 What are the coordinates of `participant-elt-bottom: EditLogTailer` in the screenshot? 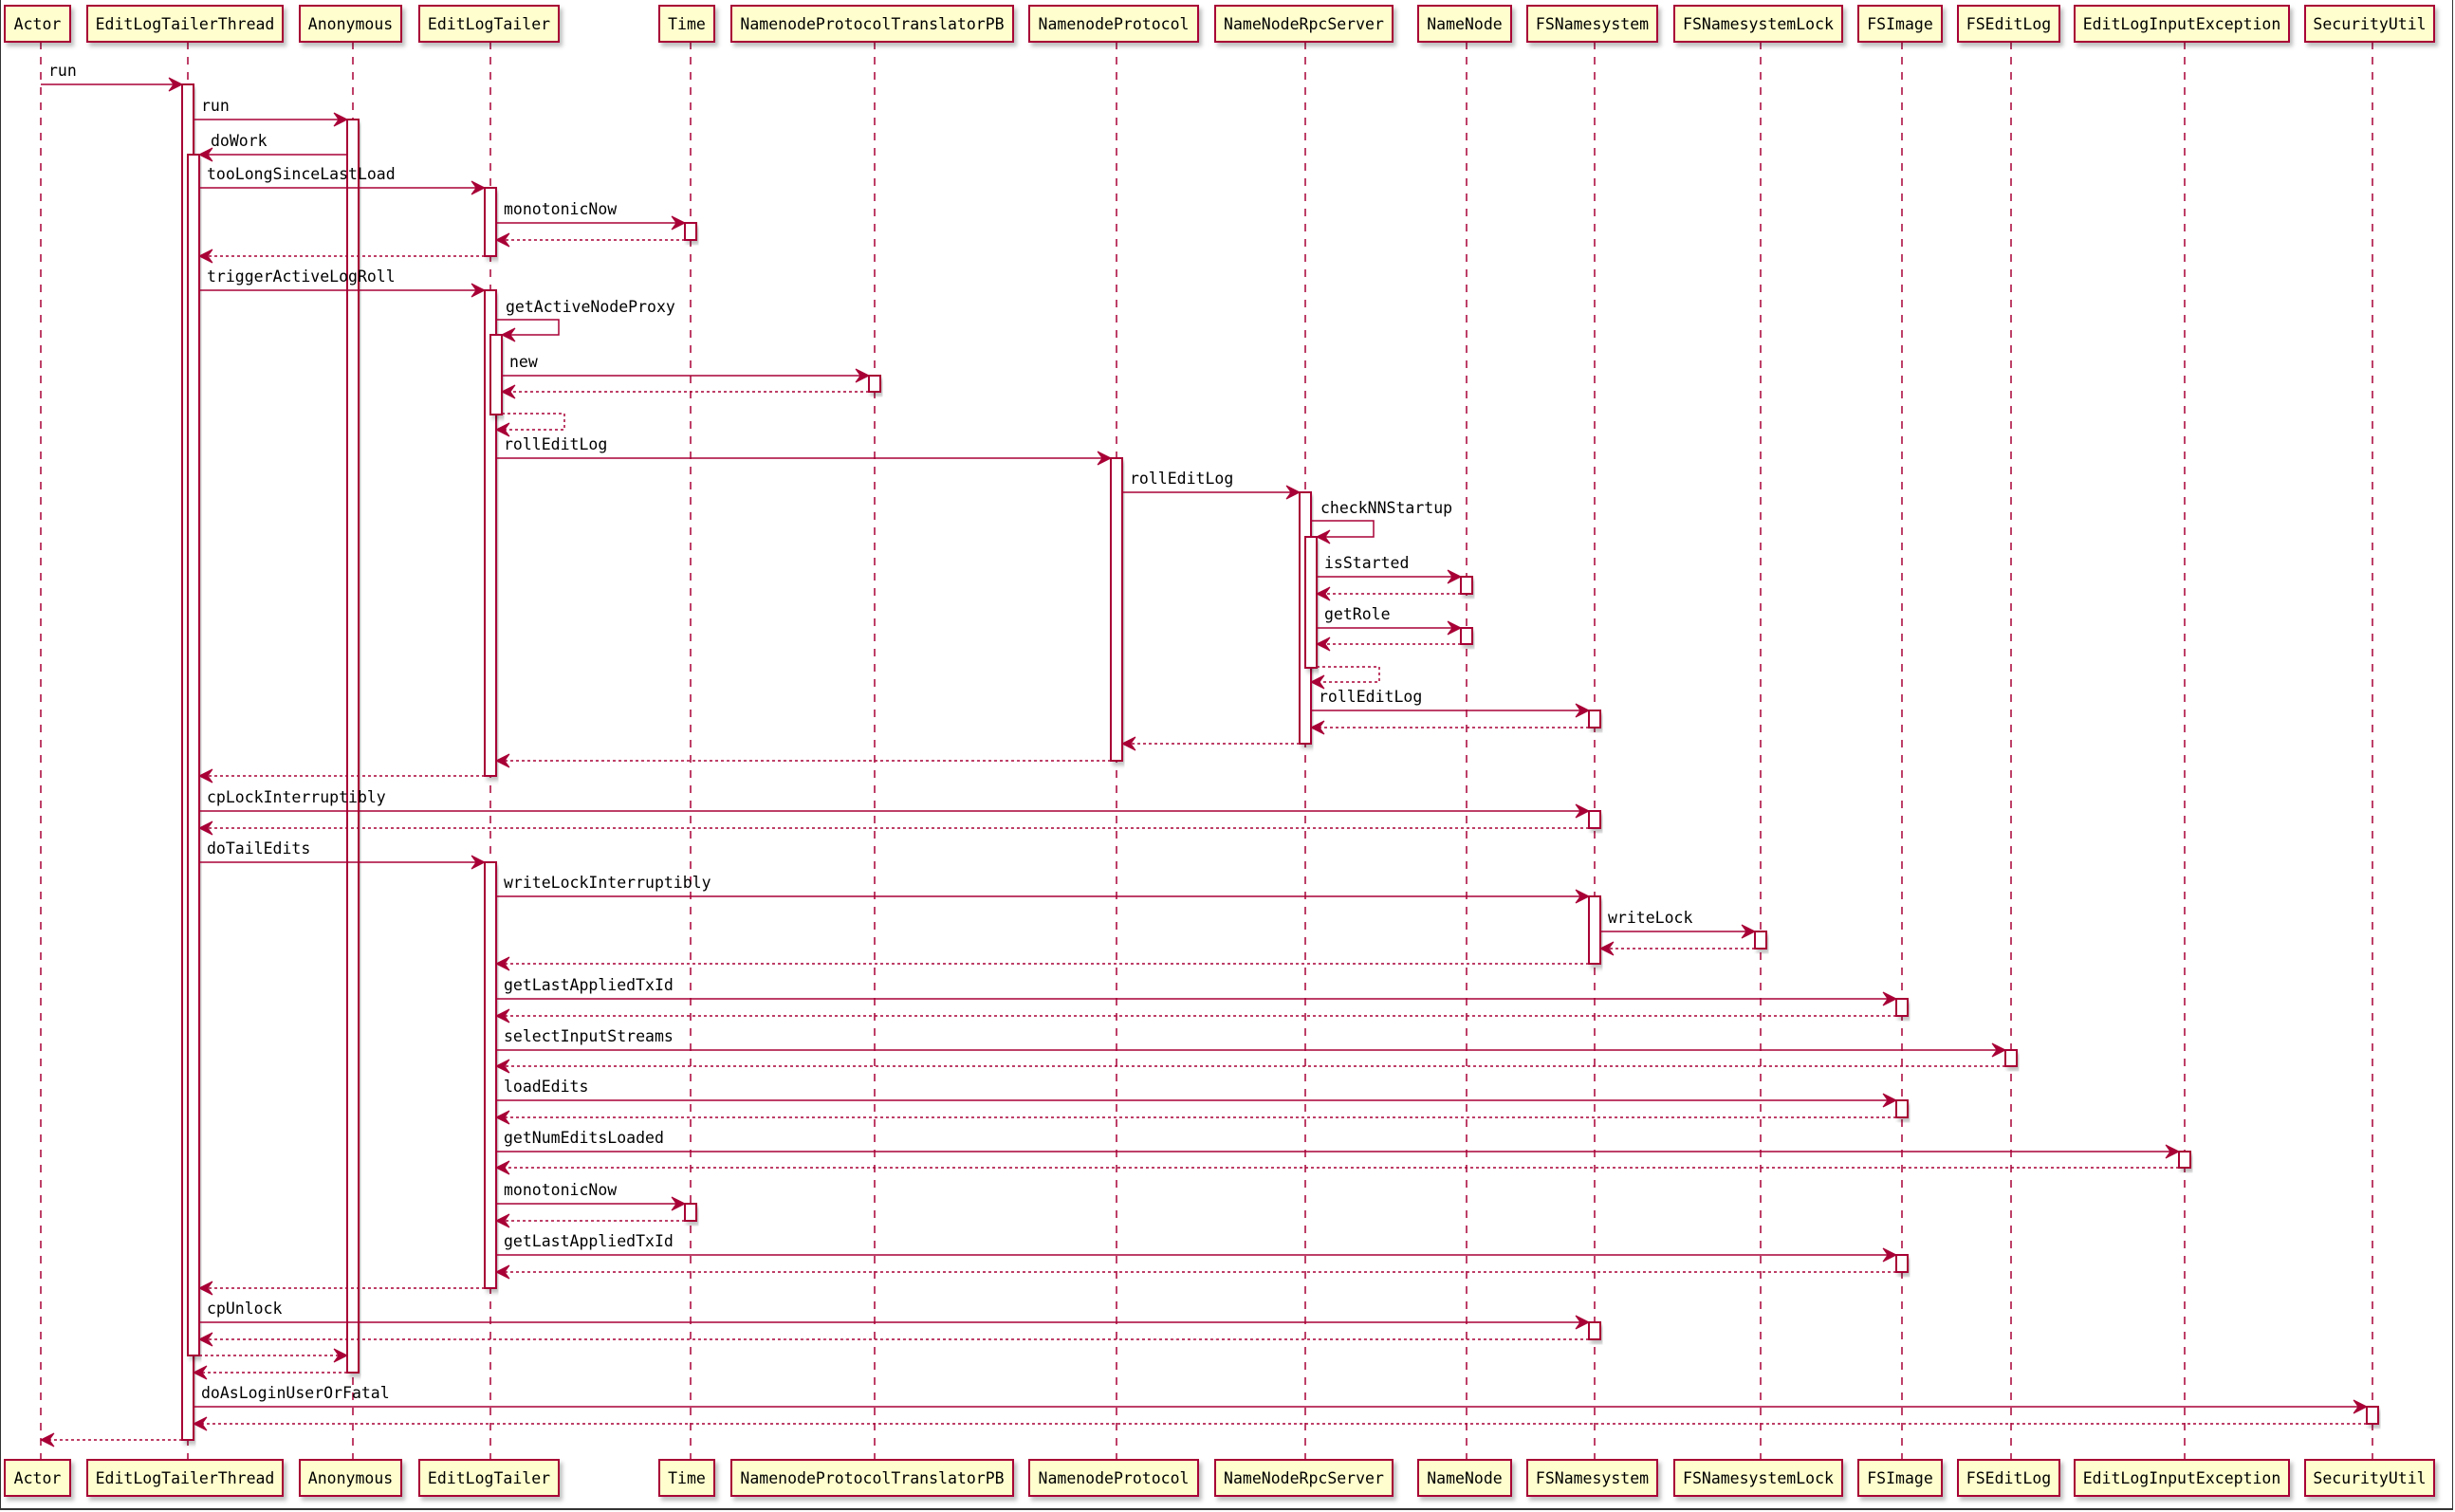 It's located at (489, 1478).